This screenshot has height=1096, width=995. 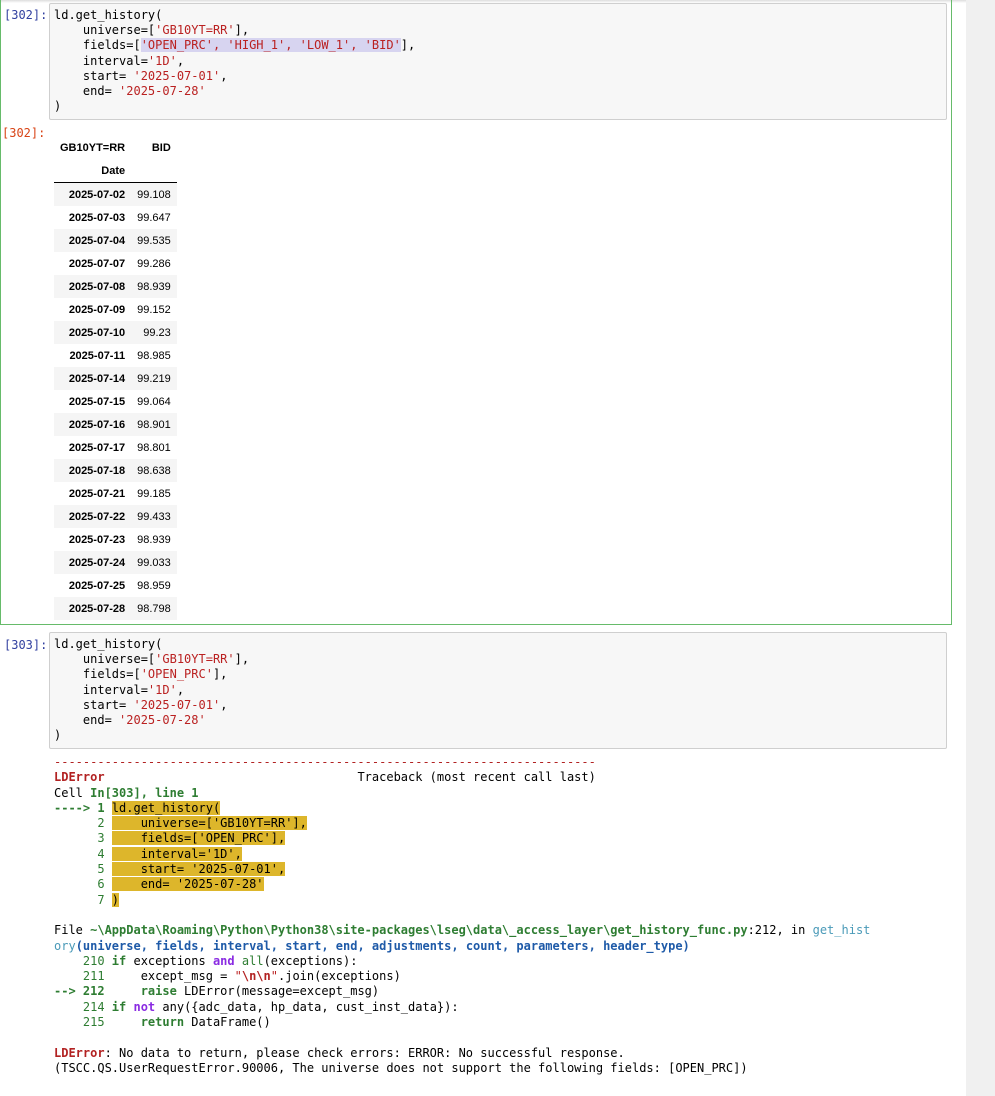 I want to click on cell-reference: In[303], line 1, so click(x=144, y=792).